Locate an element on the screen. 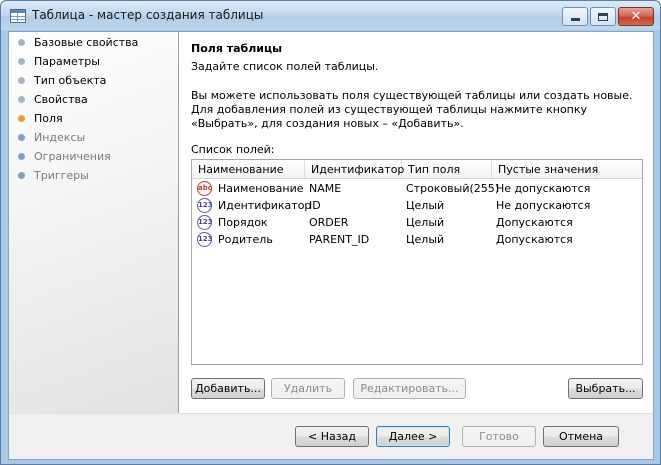  step-label: Базовые свойства is located at coordinates (86, 42).